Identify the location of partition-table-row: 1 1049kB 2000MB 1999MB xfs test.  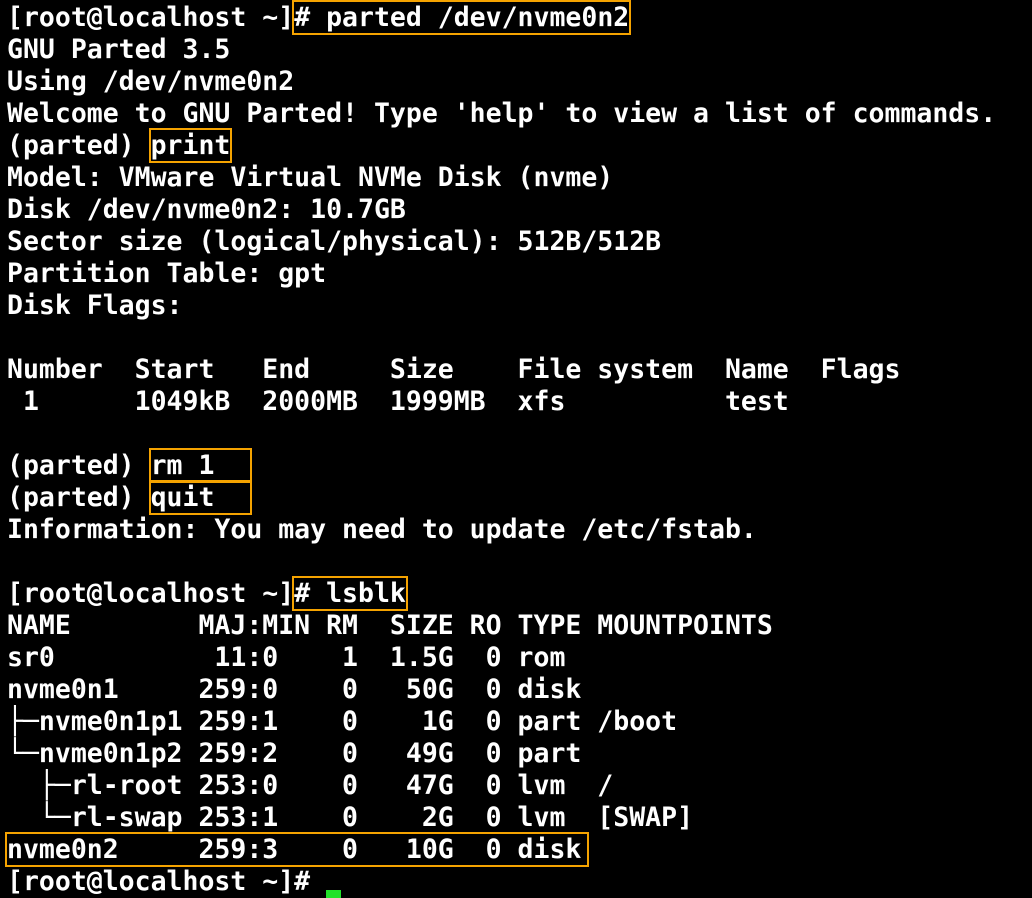
(398, 401).